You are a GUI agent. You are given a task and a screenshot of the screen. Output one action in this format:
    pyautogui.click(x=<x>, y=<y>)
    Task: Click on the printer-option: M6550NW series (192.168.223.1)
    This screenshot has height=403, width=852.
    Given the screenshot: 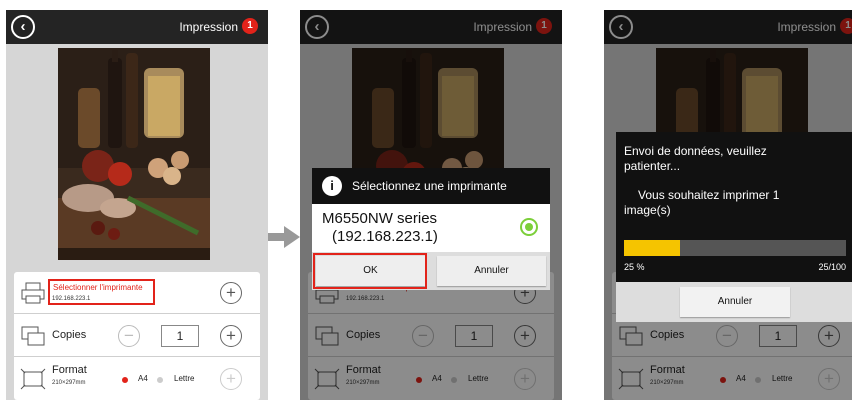 What is the action you would take?
    pyautogui.click(x=431, y=227)
    